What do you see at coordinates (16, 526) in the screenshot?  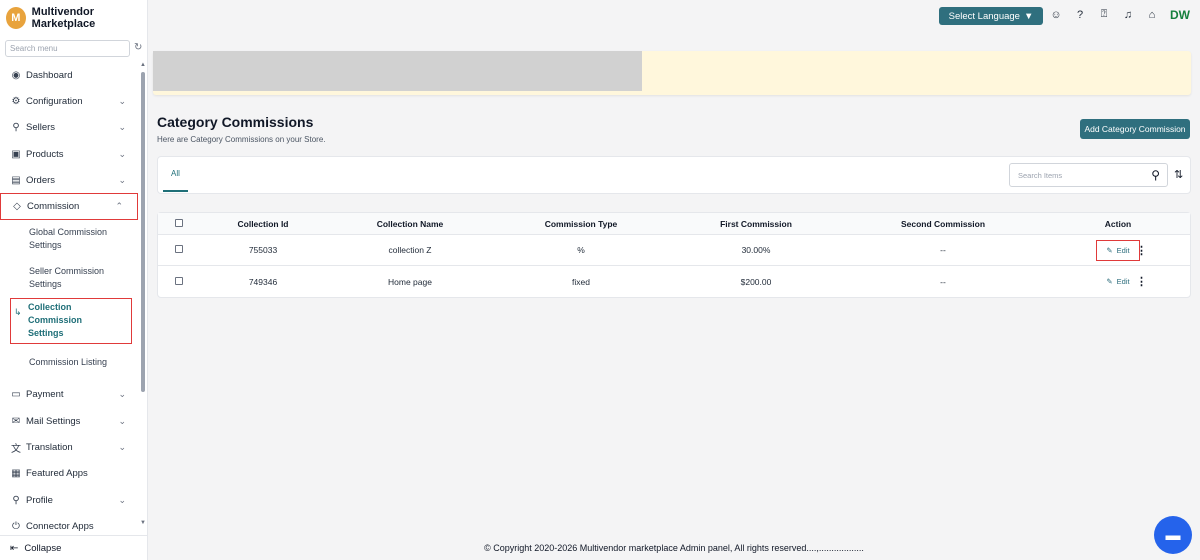 I see `plug-icon: ⏻` at bounding box center [16, 526].